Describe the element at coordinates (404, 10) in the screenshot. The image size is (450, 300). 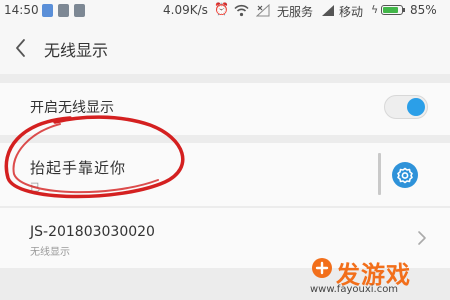
I see `battery-cap` at that location.